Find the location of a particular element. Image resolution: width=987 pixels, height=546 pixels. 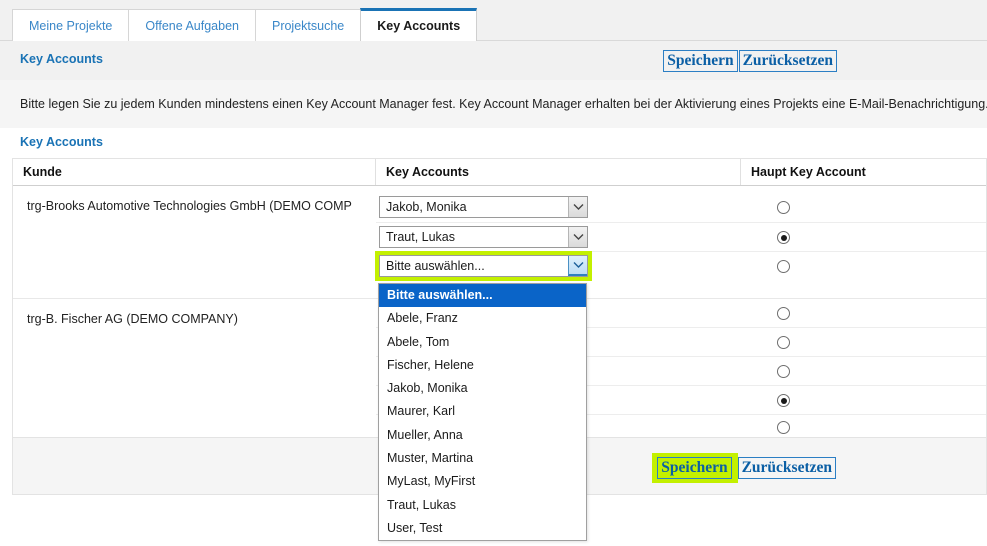

page-title: Key Accounts is located at coordinates (61, 59).